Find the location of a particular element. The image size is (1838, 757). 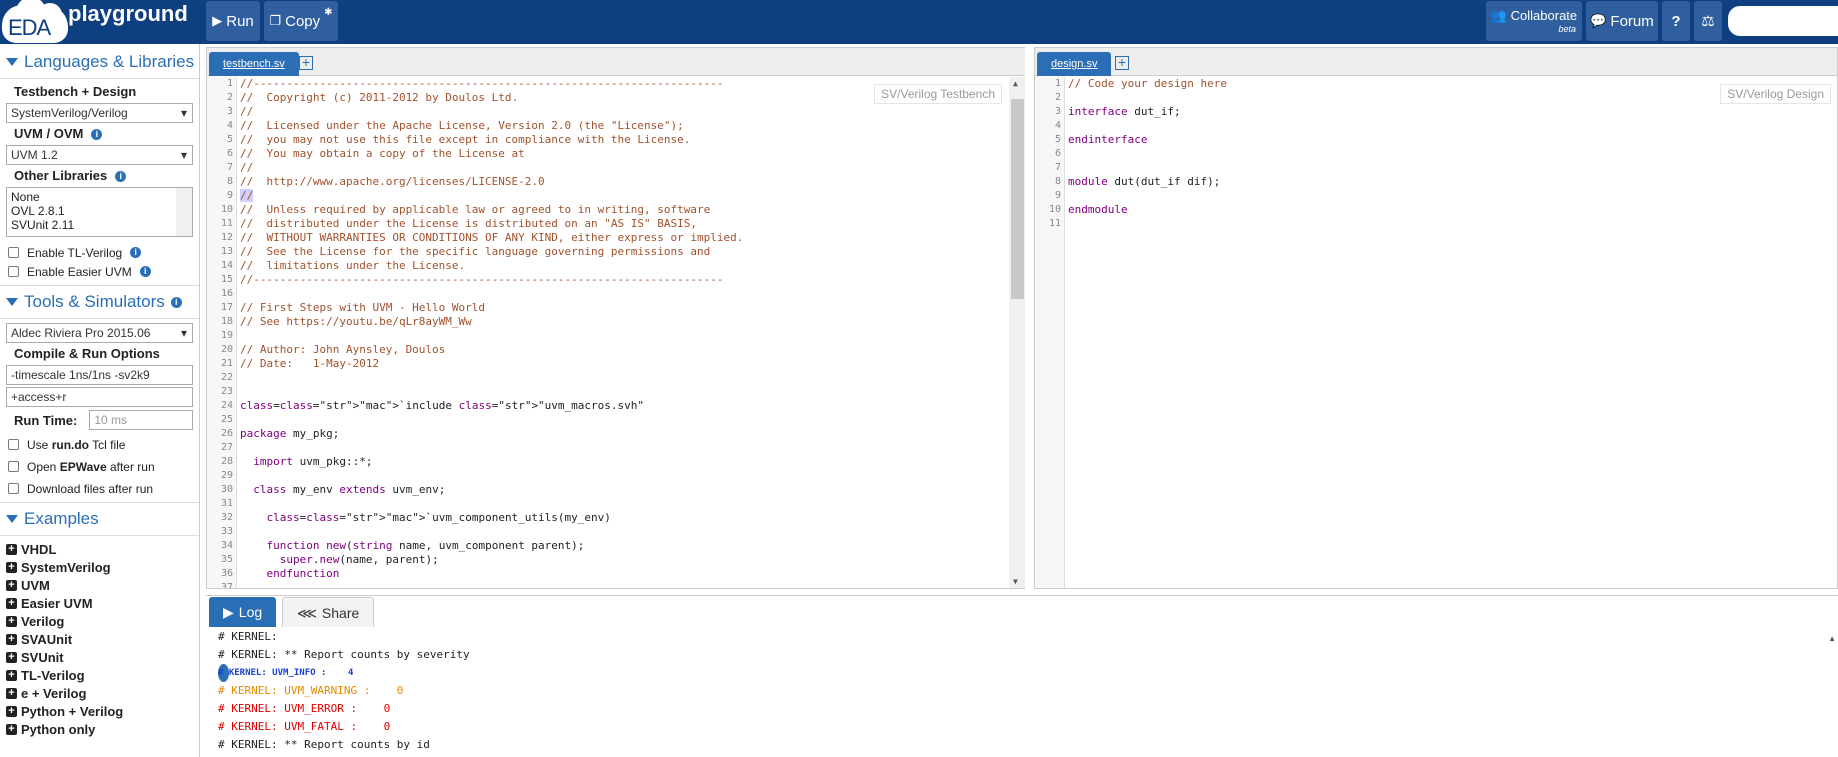

listbox-scrollbar is located at coordinates (184, 212).